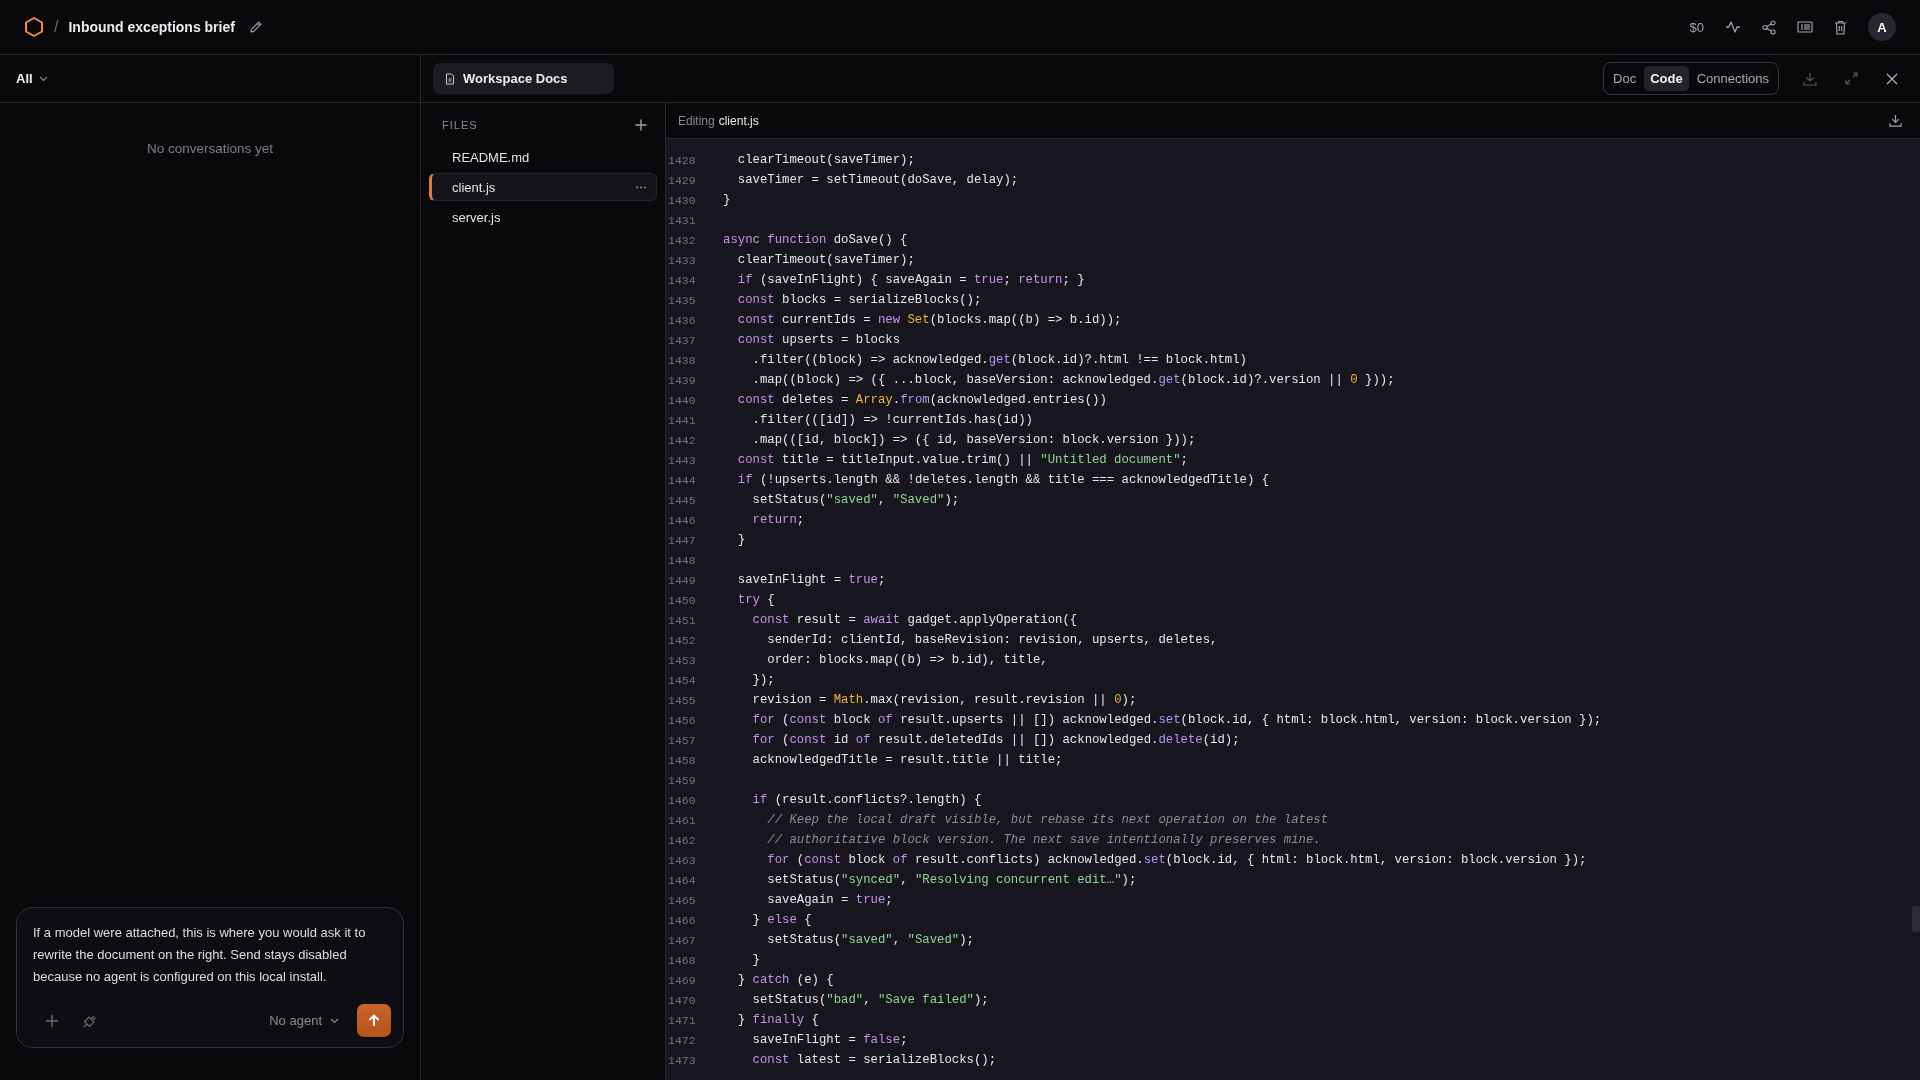  What do you see at coordinates (682, 480) in the screenshot?
I see `line-number: 1444` at bounding box center [682, 480].